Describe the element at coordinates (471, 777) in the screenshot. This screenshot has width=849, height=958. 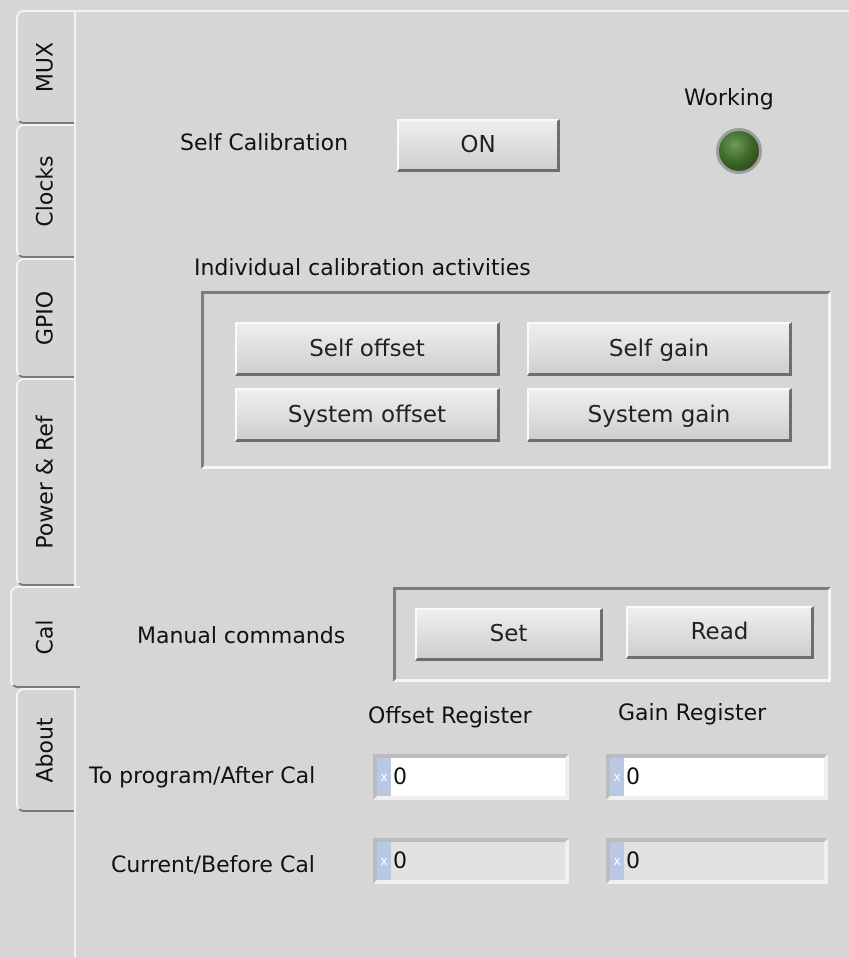
I see `offset-register-program-input: x 0` at that location.